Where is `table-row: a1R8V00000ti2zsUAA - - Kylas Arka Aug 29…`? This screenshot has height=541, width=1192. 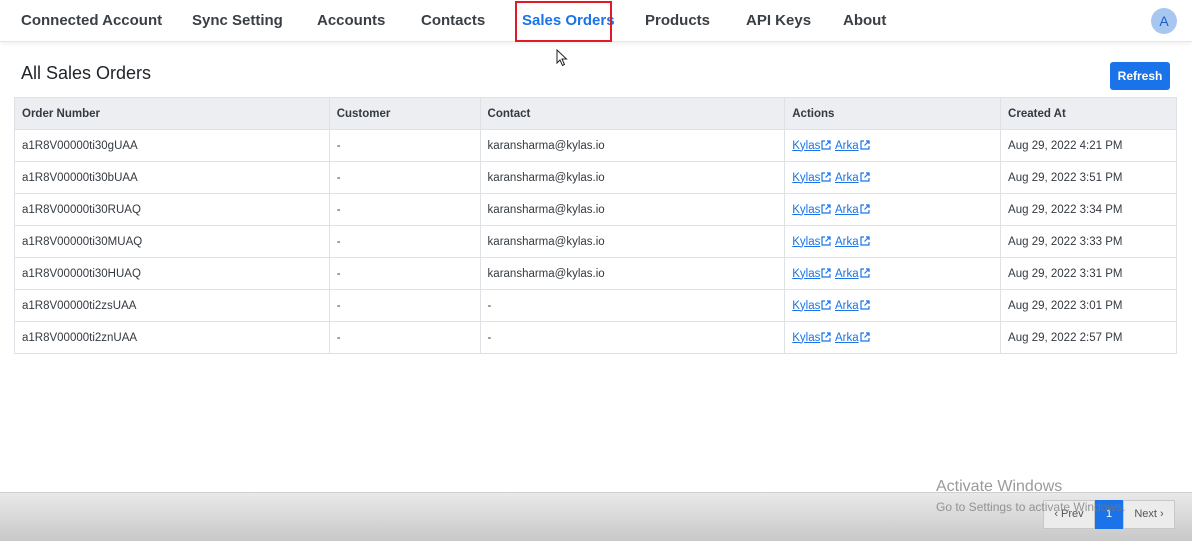 table-row: a1R8V00000ti2zsUAA - - Kylas Arka Aug 29… is located at coordinates (595, 305).